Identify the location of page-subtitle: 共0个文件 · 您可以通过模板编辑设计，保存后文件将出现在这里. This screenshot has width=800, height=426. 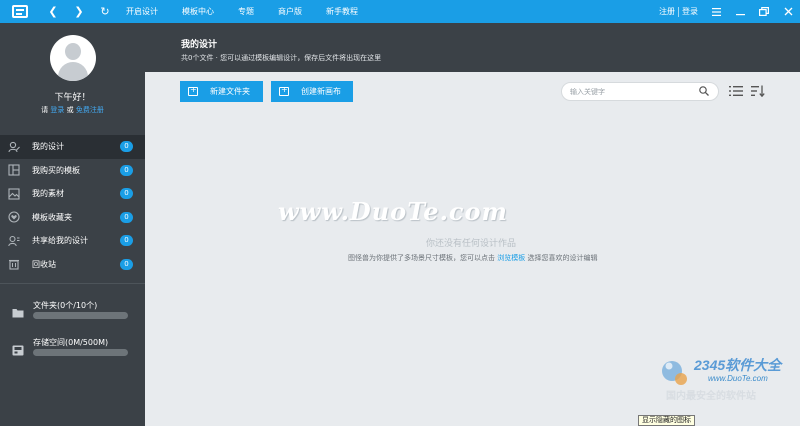
(281, 58).